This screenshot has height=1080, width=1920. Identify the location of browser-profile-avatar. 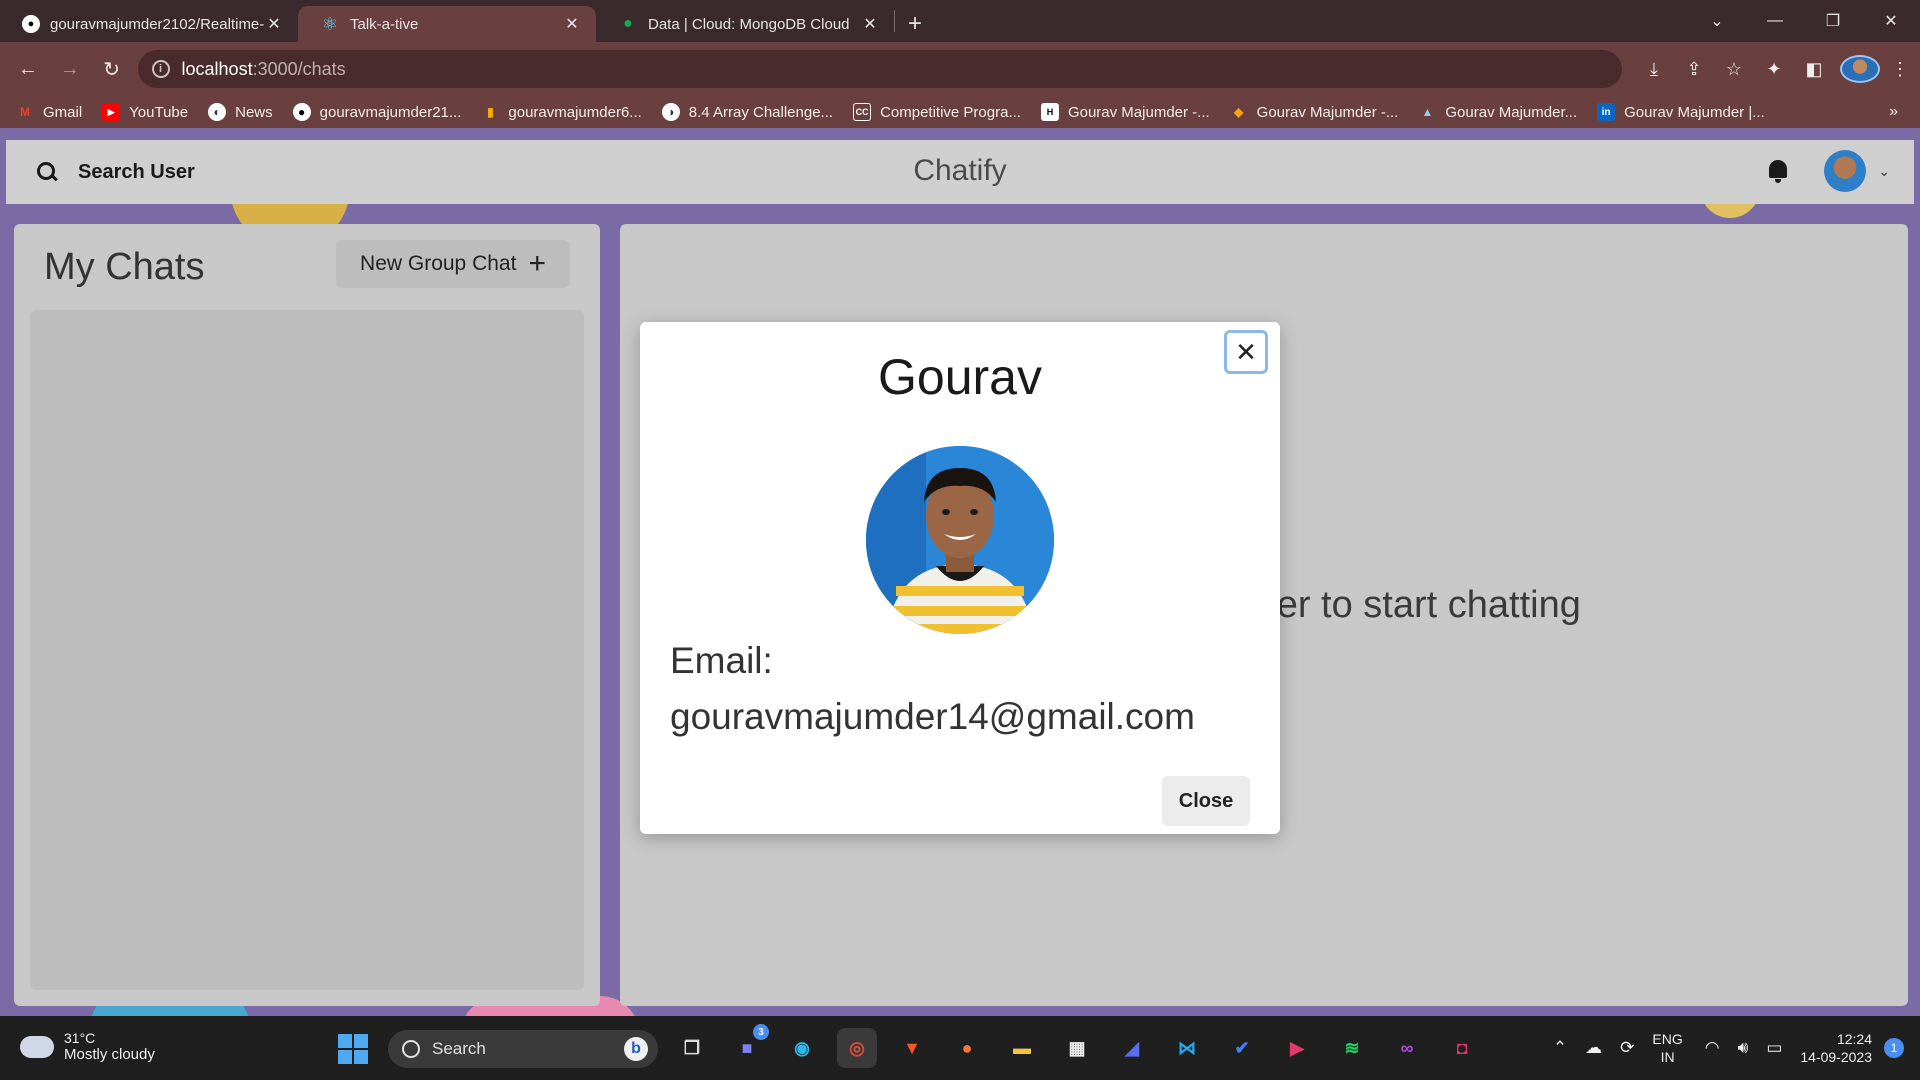
(1859, 69).